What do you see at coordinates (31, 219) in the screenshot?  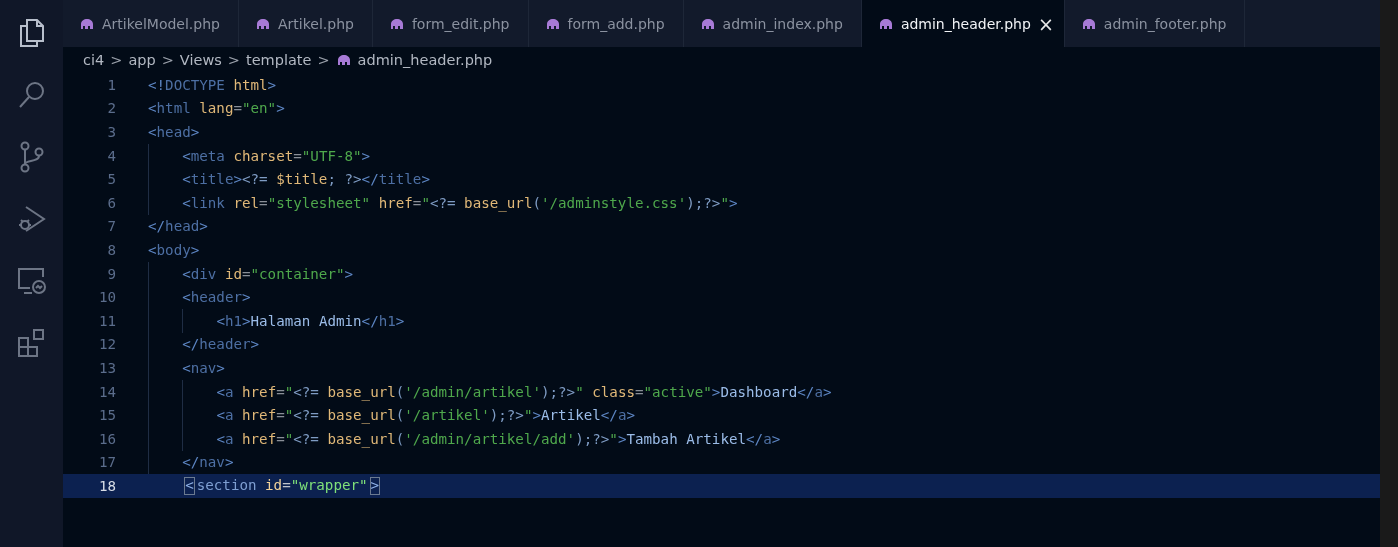 I see `run-debug-icon` at bounding box center [31, 219].